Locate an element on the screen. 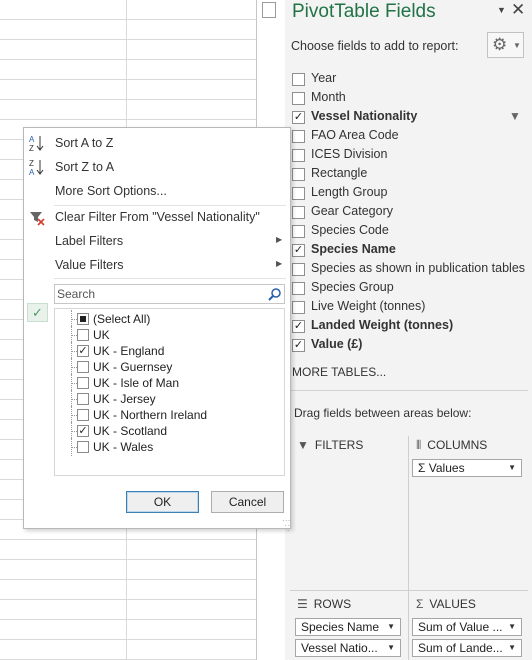 The height and width of the screenshot is (660, 532). filters-area-header: ▼ FILTERS is located at coordinates (330, 445).